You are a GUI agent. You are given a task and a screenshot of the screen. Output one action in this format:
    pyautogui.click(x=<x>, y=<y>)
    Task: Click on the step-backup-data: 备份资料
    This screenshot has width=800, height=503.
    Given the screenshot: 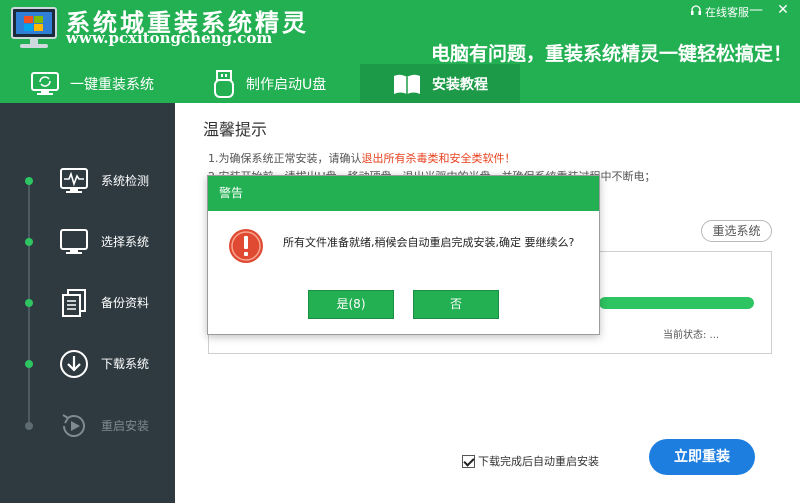 What is the action you would take?
    pyautogui.click(x=87, y=303)
    